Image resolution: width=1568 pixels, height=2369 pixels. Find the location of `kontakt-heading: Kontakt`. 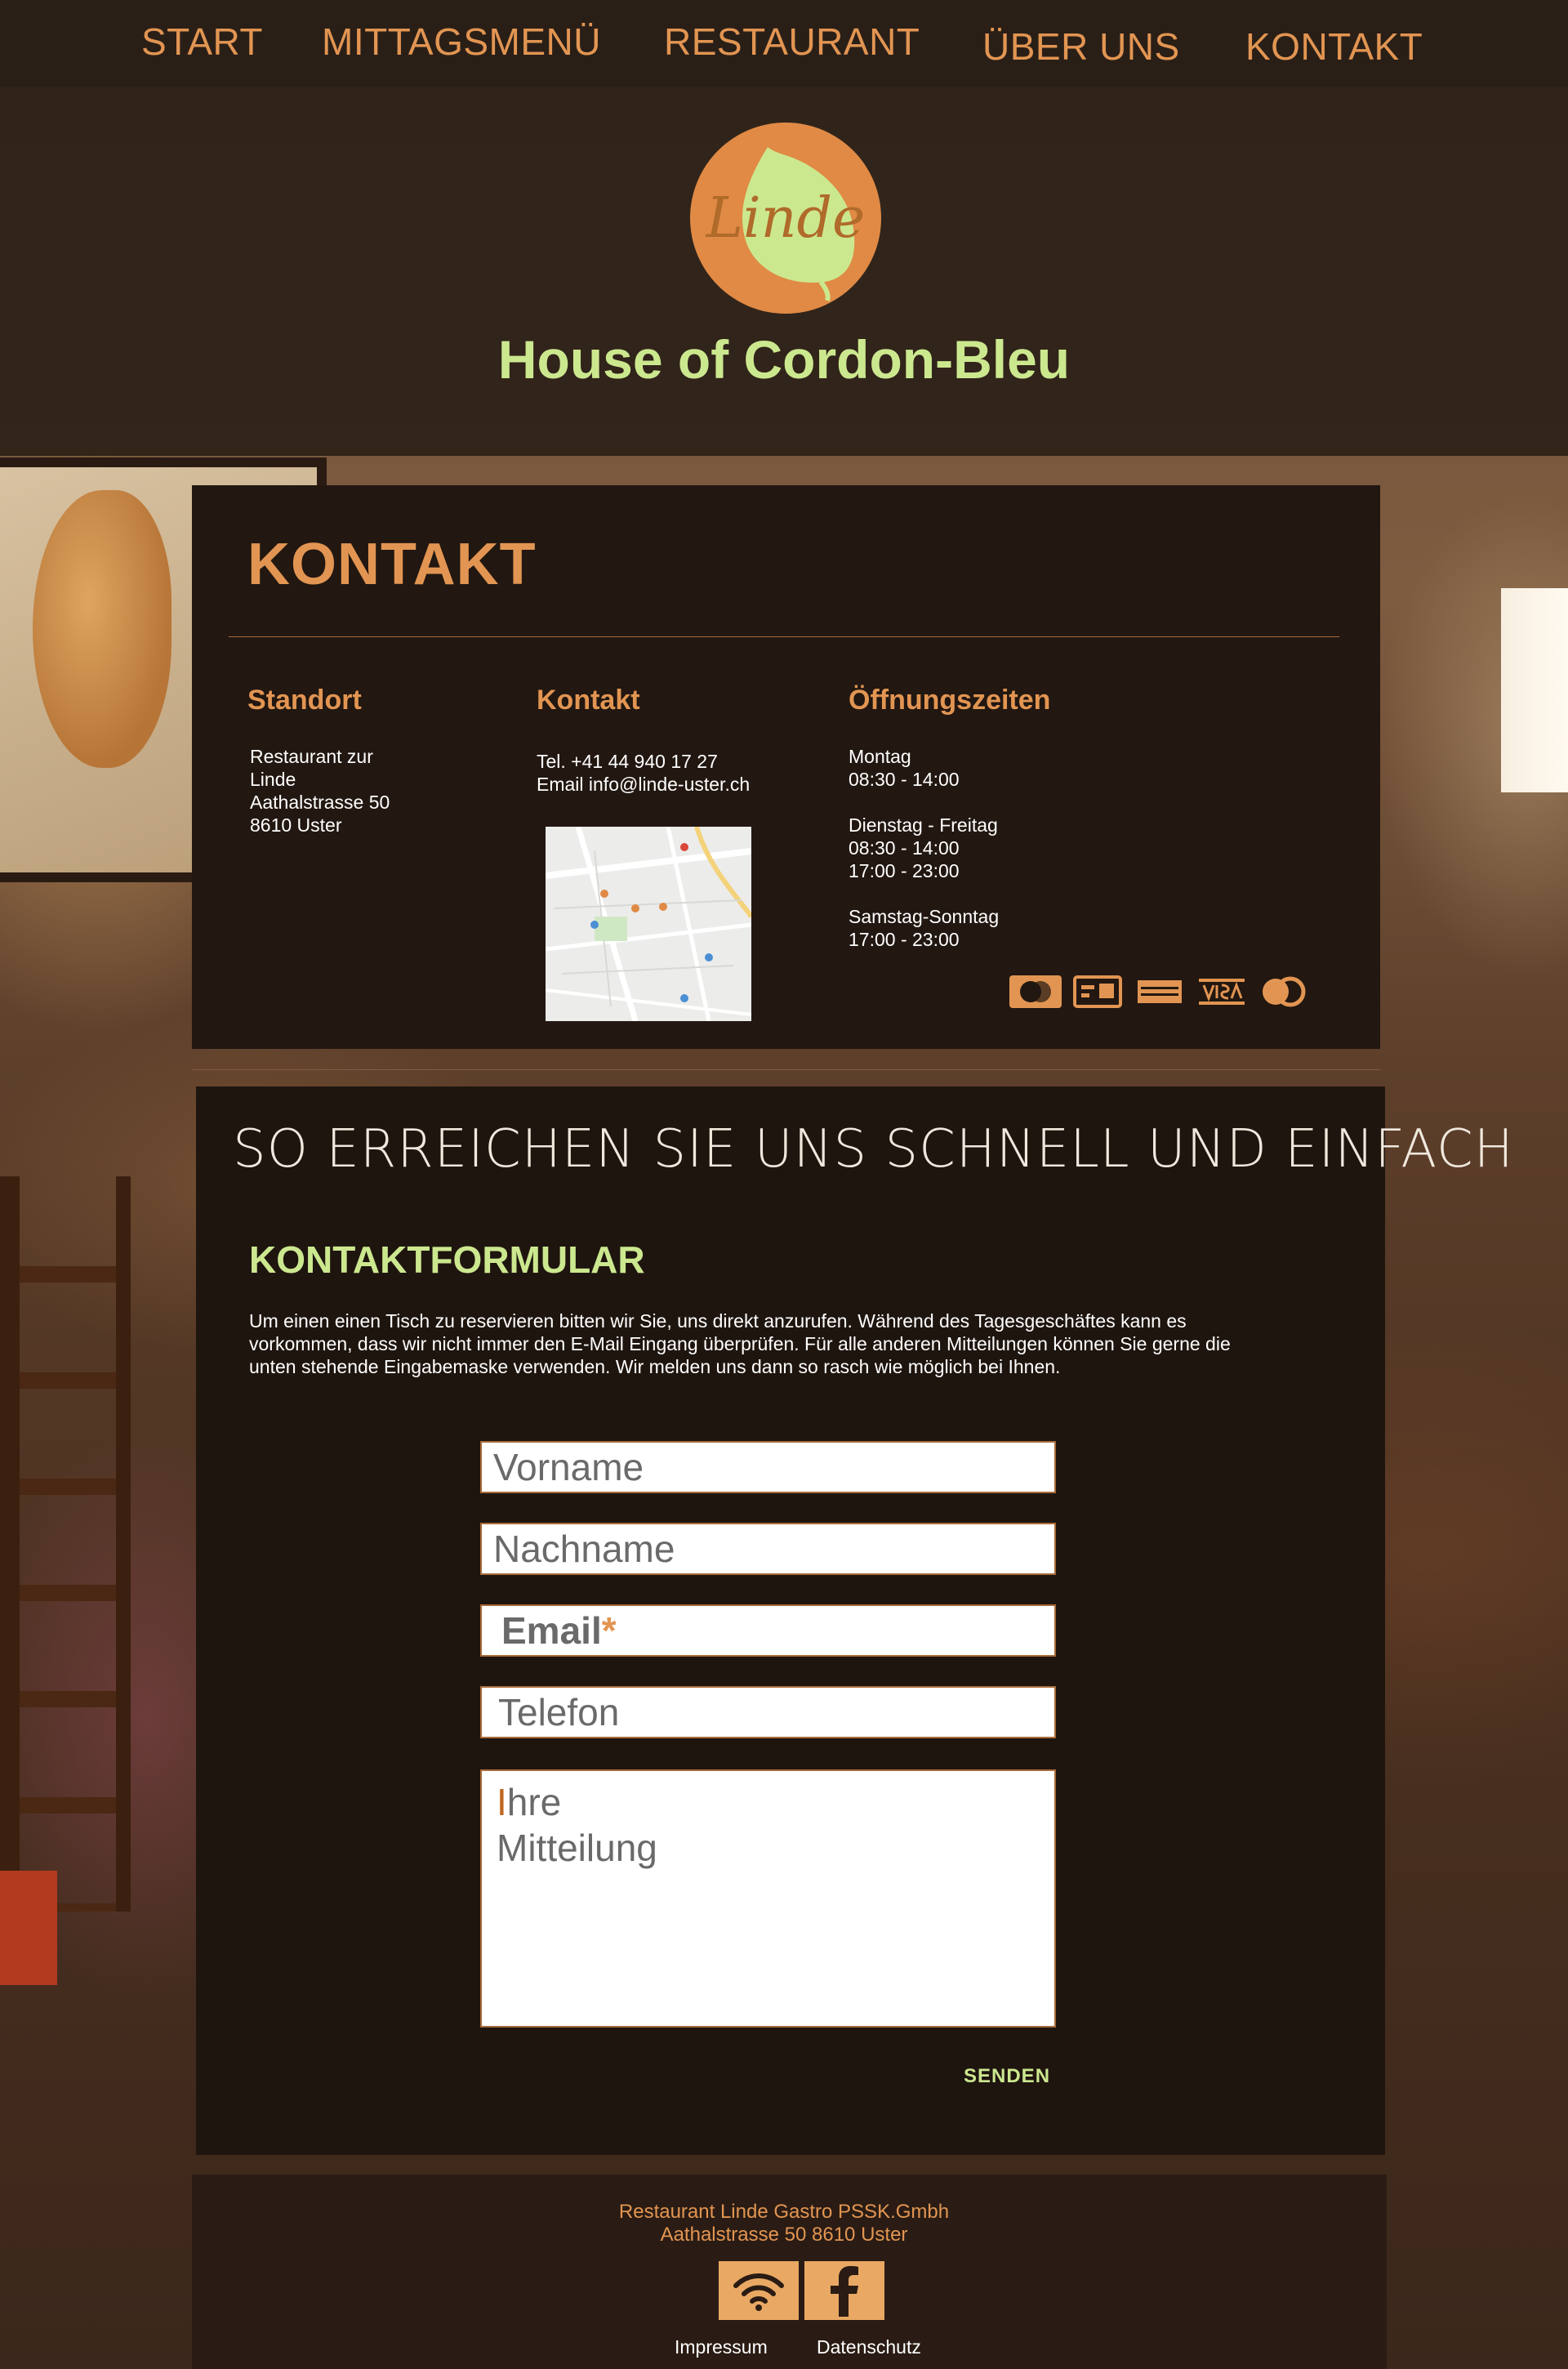

kontakt-heading: Kontakt is located at coordinates (588, 700).